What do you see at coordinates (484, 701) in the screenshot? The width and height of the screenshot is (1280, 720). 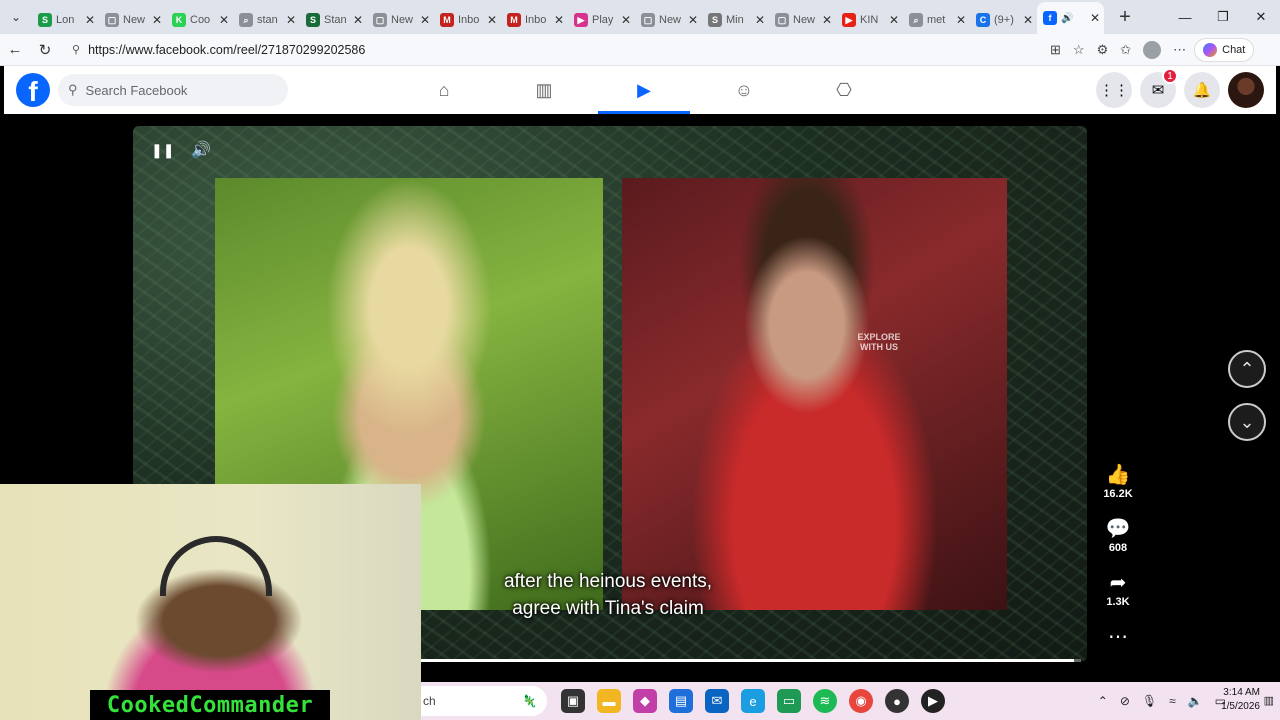 I see `taskbar-search: ch 🦎` at bounding box center [484, 701].